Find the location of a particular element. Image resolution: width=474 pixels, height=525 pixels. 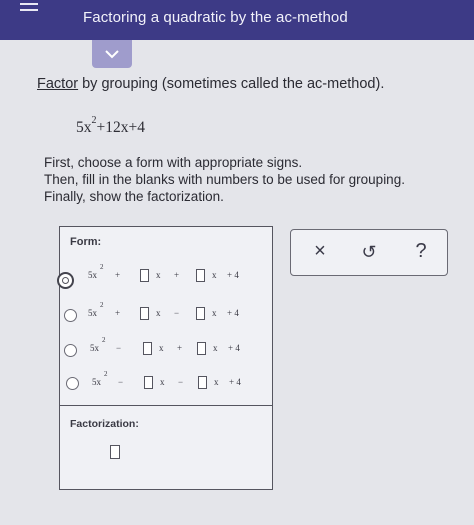

form-option-4: 5x 2 − x − x + 4 is located at coordinates (166, 383).